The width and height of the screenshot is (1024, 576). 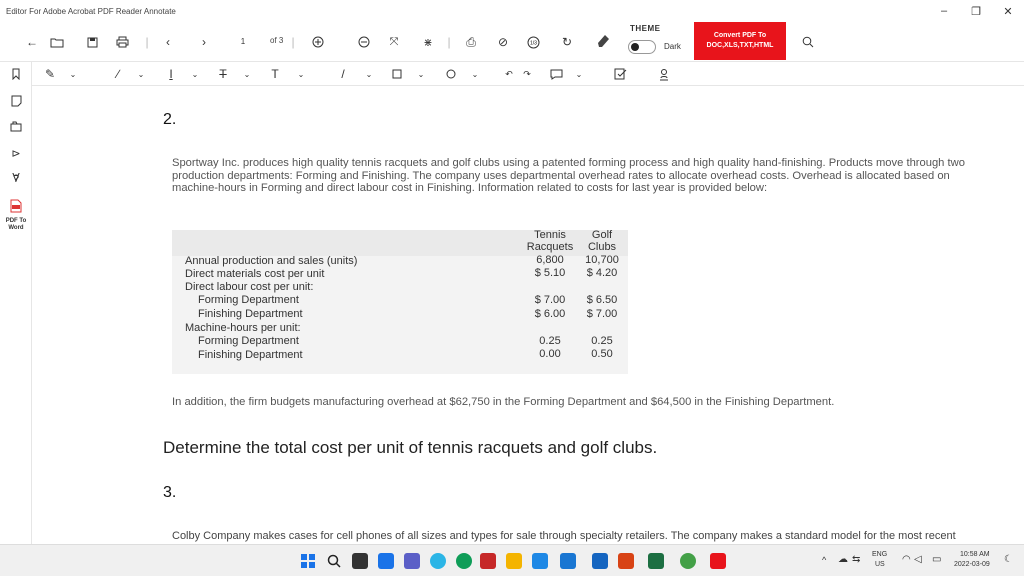 I want to click on print-icon, so click(x=122, y=42).